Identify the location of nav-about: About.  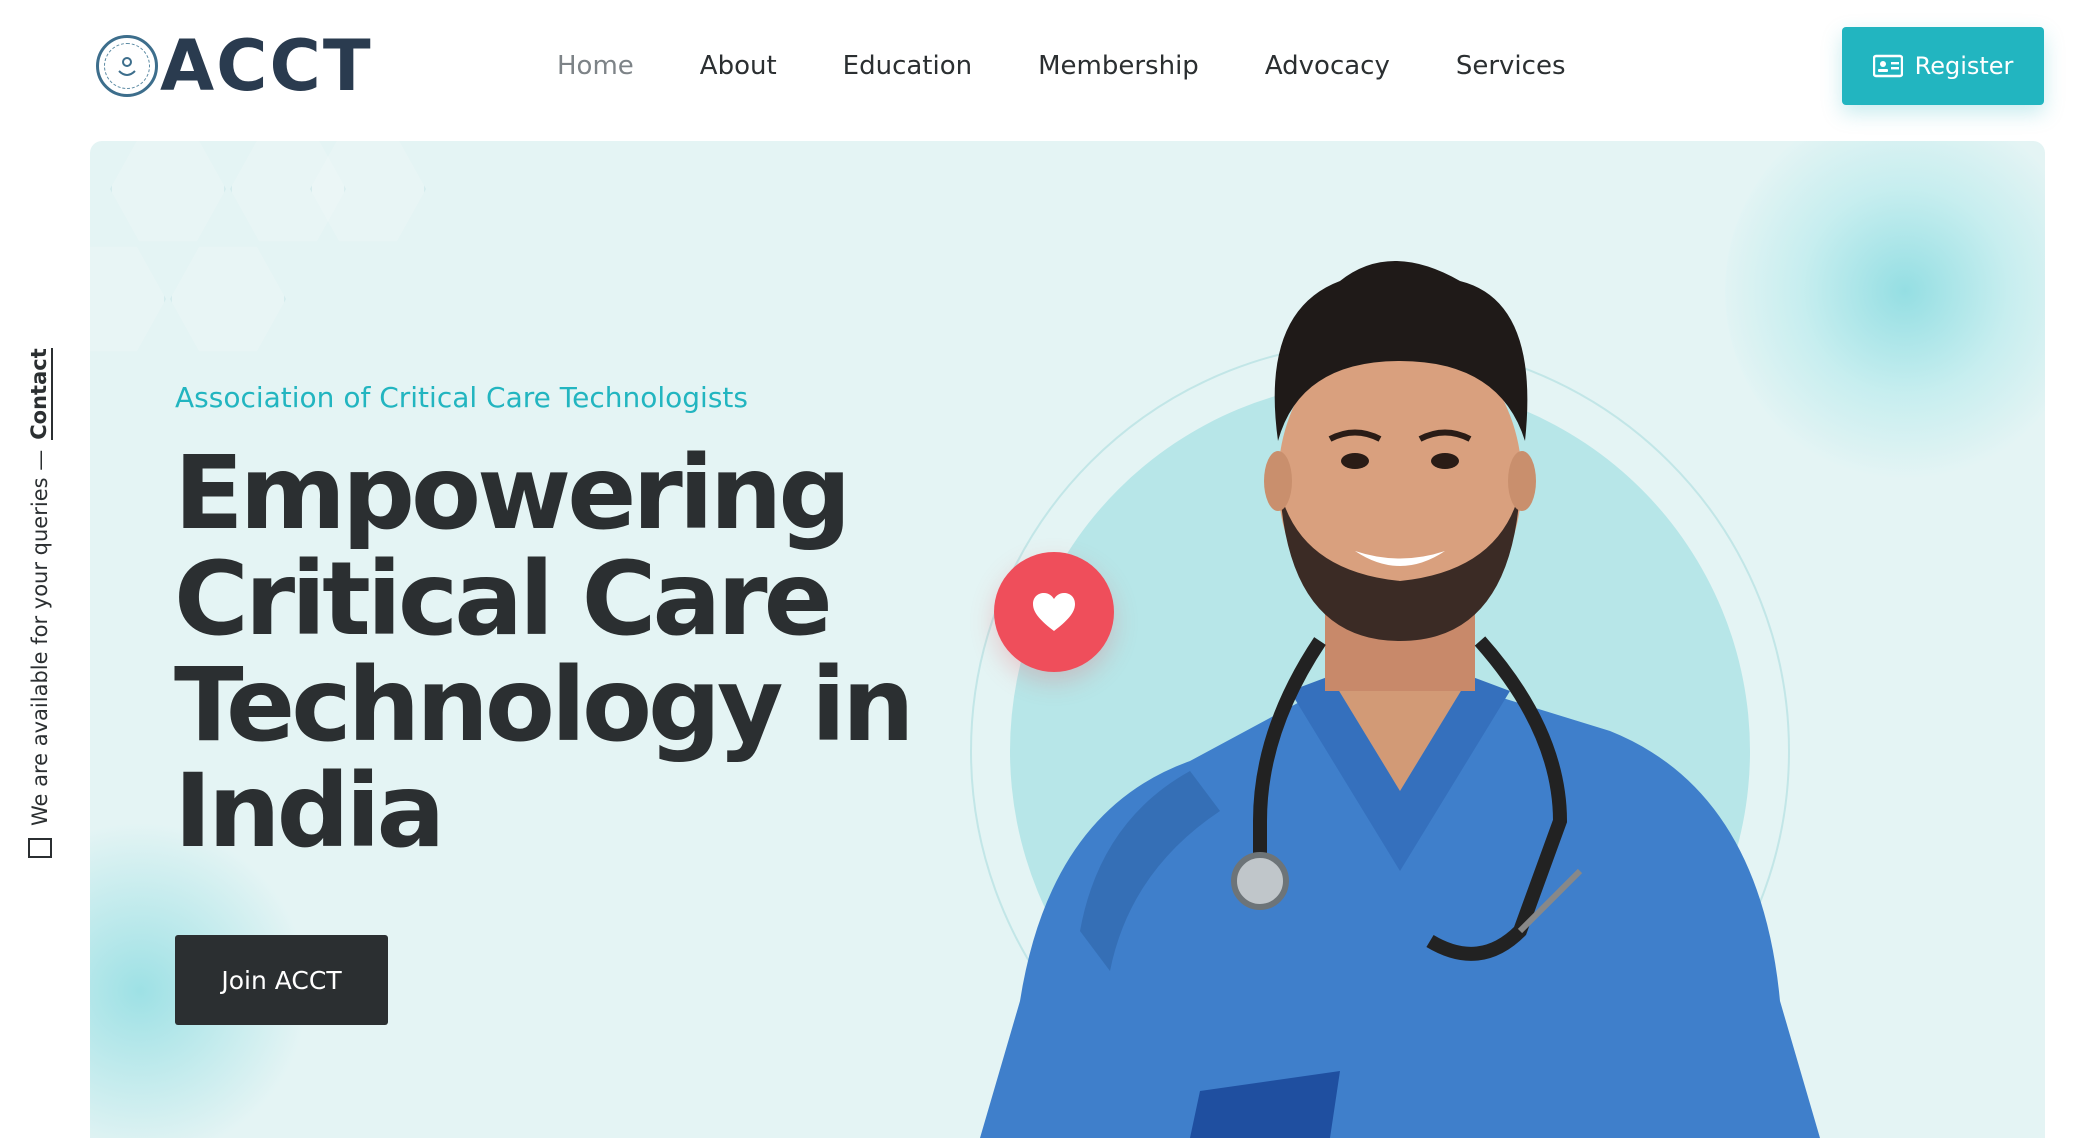
(738, 66).